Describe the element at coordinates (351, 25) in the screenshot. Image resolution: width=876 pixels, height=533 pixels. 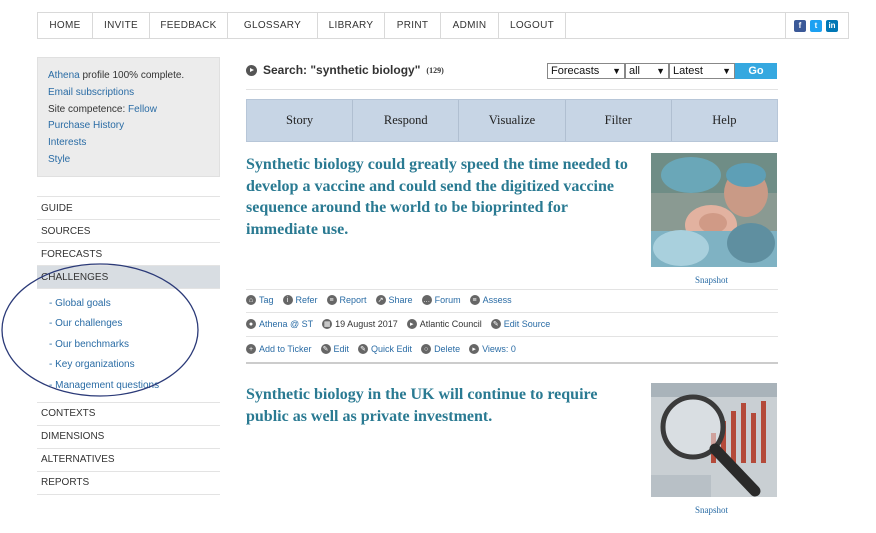
I see `nav-library: LIBRARY` at that location.